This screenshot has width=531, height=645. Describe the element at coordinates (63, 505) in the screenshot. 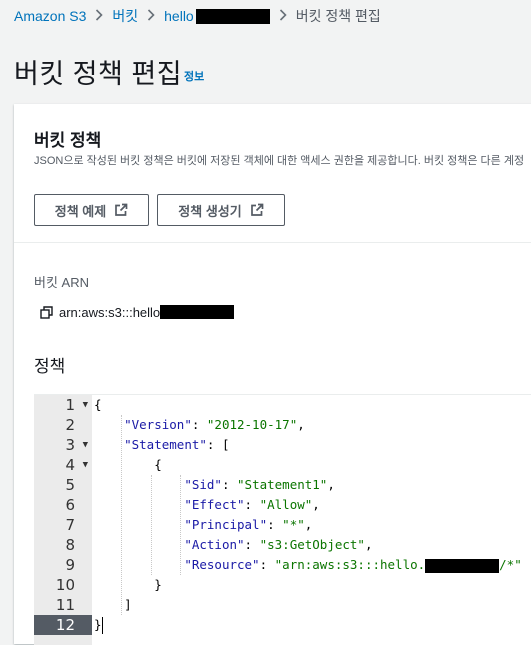

I see `gutter-line: 6` at that location.